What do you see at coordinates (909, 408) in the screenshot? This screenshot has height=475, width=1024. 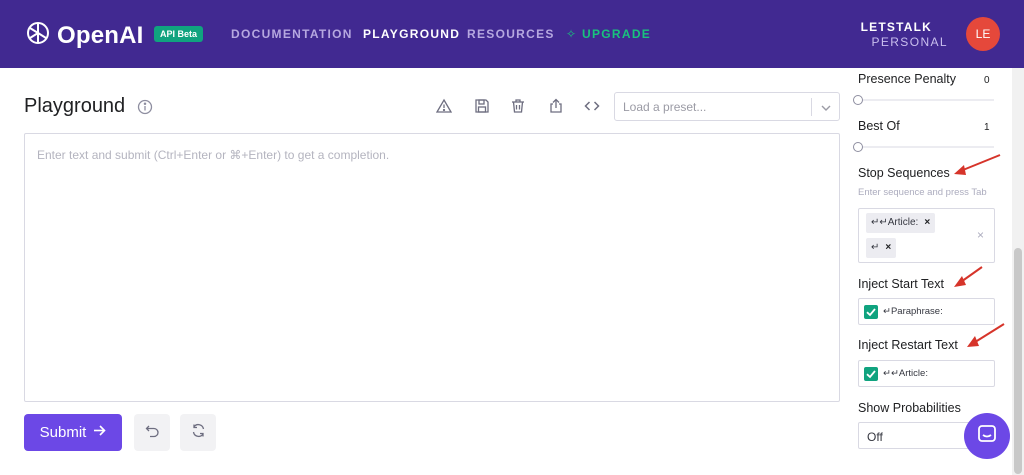 I see `show-probabilities-label: Show Probabilities` at bounding box center [909, 408].